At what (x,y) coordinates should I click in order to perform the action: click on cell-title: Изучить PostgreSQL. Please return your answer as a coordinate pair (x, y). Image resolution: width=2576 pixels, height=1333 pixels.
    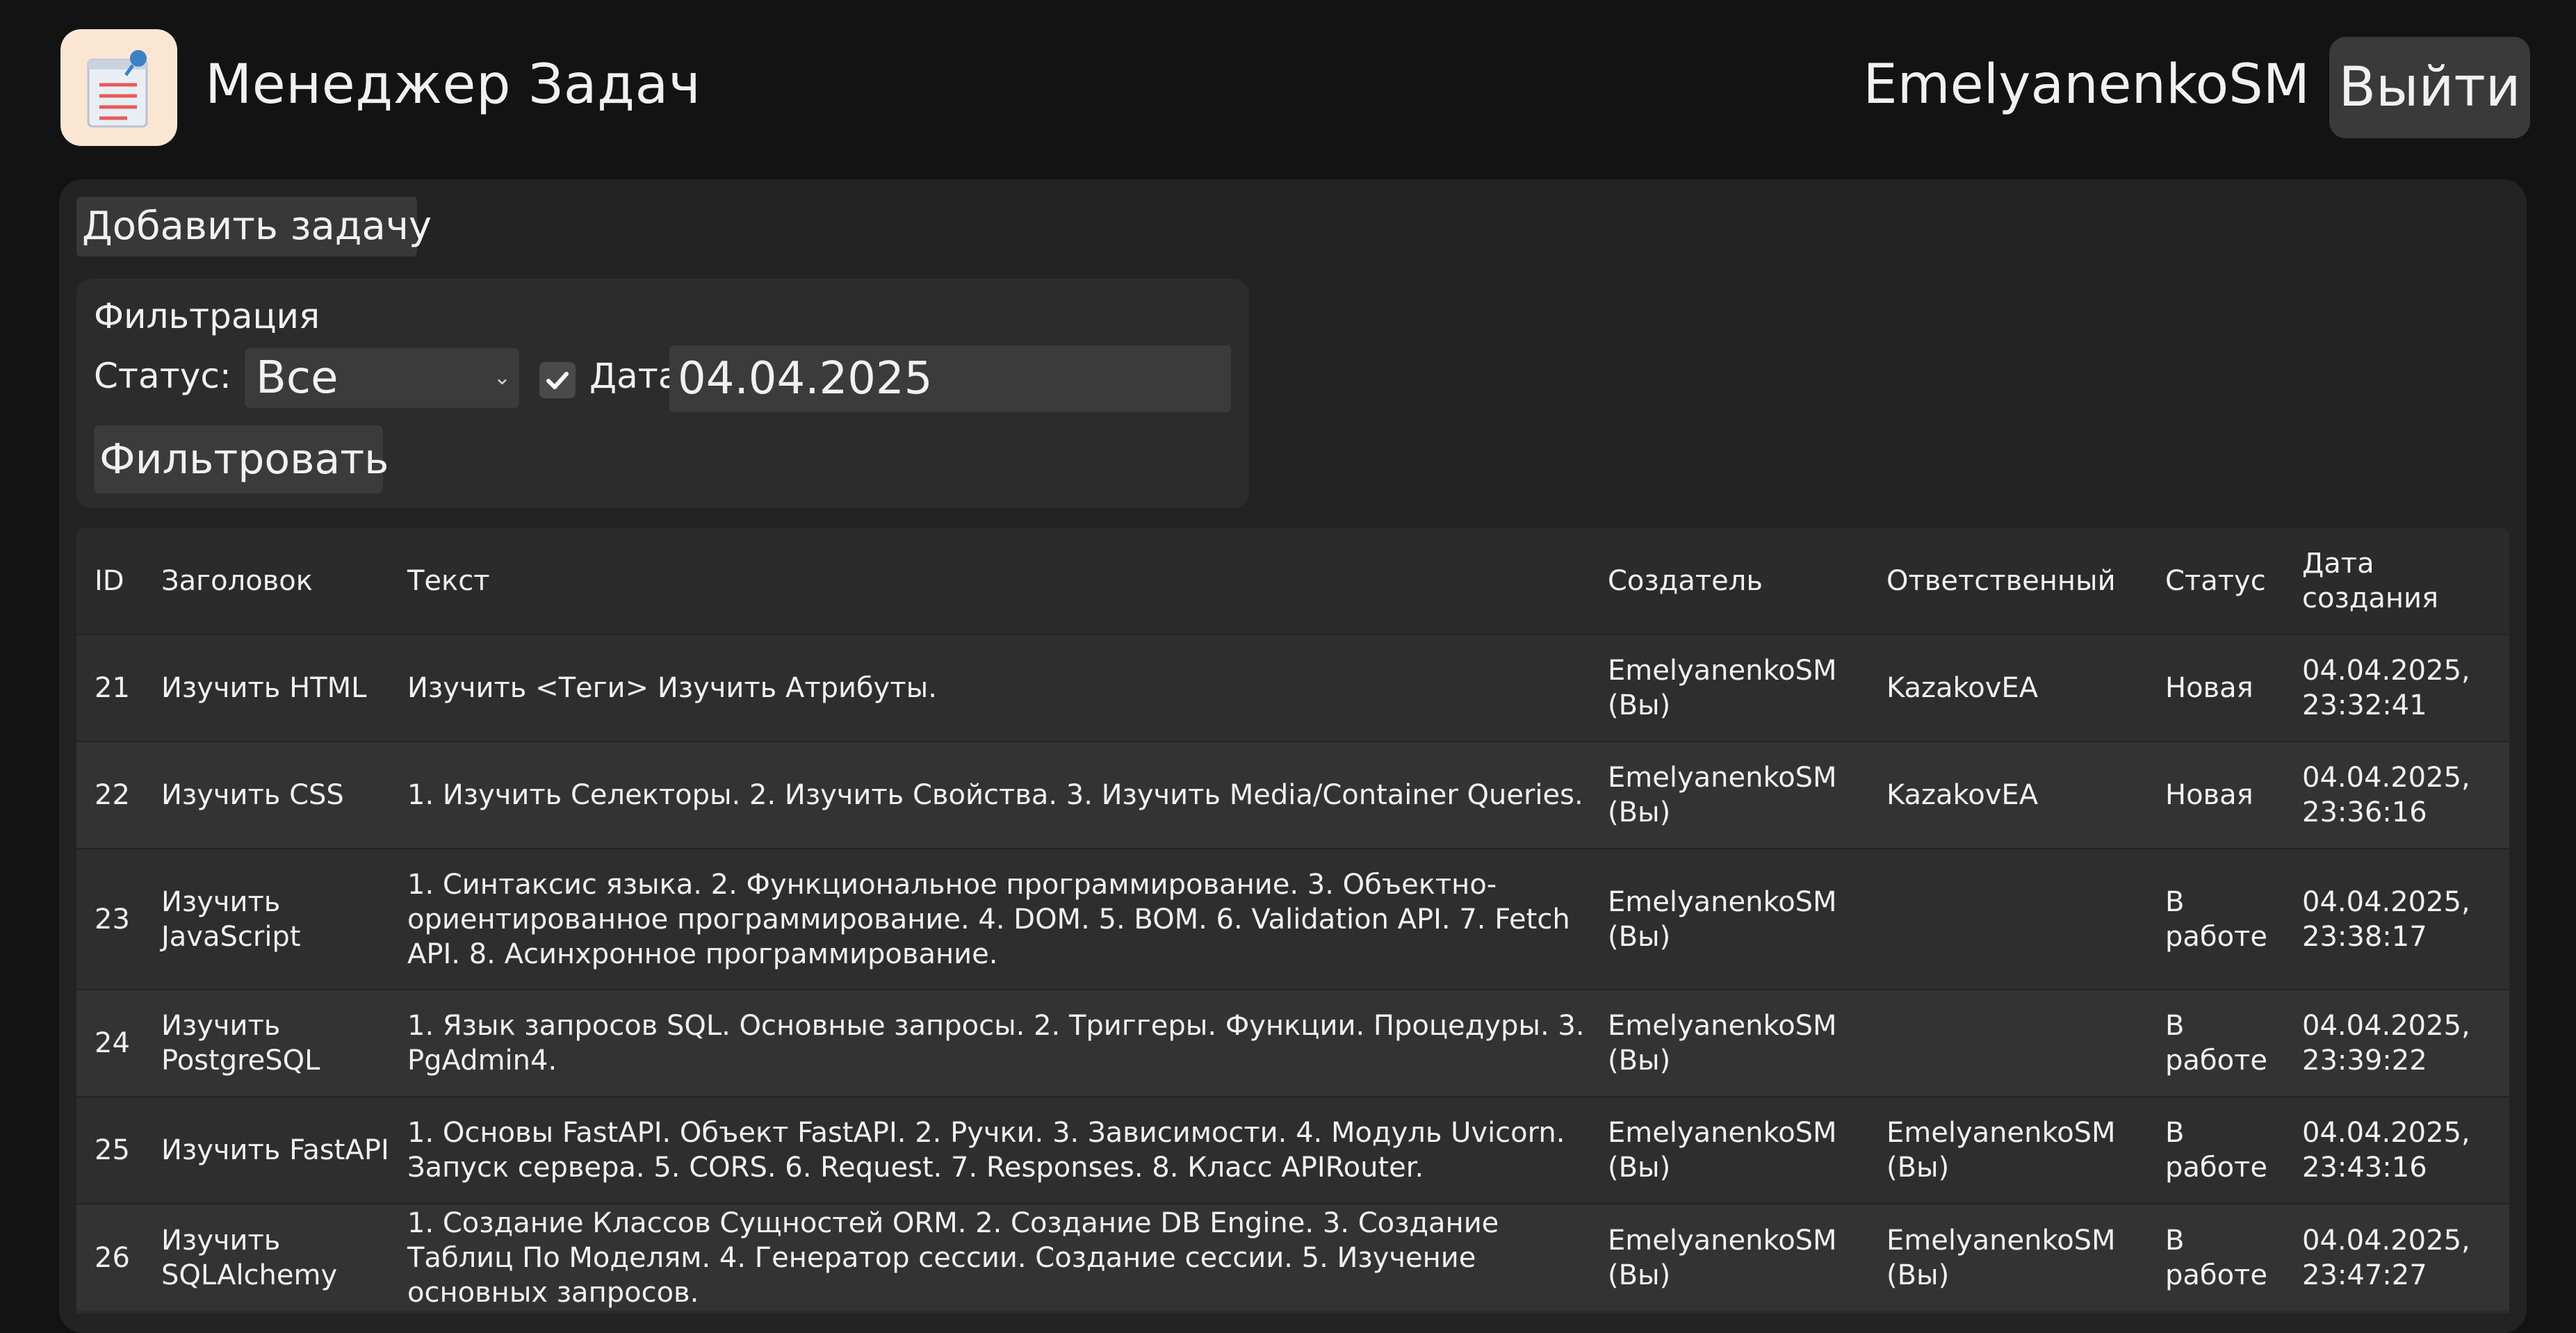
    Looking at the image, I should click on (240, 1043).